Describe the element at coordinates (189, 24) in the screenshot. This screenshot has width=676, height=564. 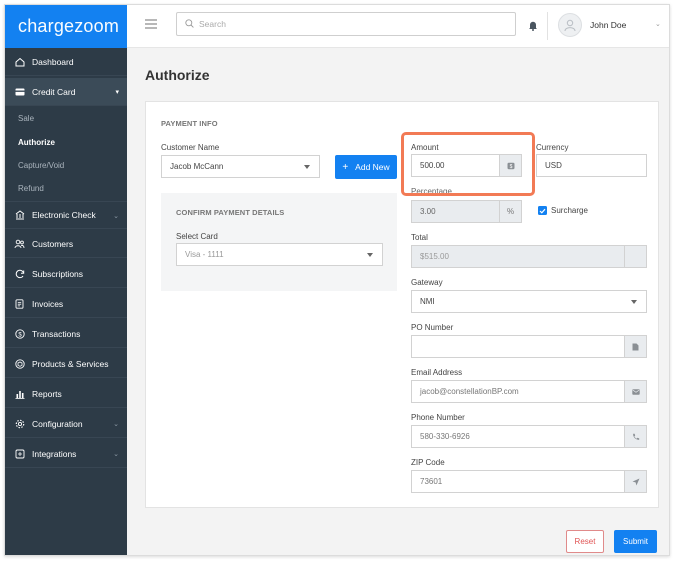
I see `search-icon` at that location.